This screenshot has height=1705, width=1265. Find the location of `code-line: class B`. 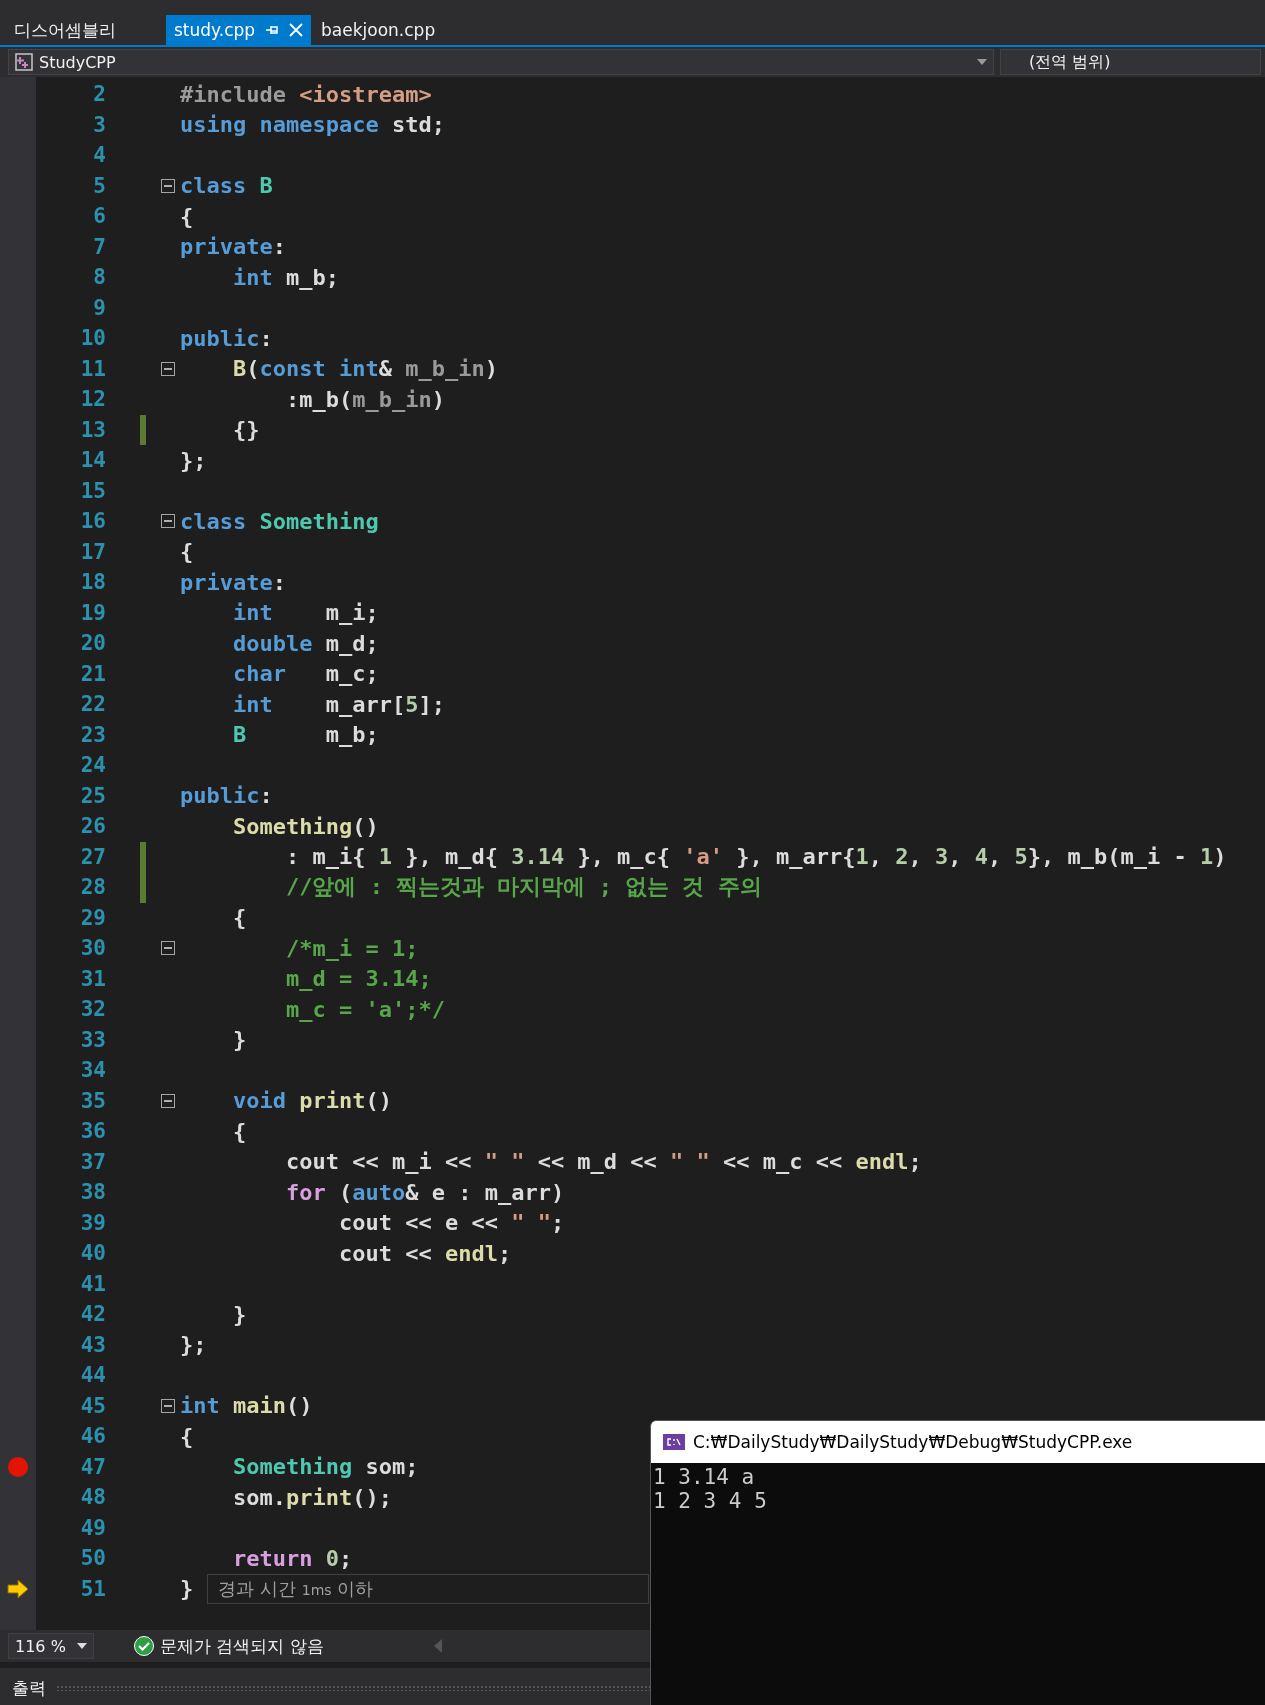

code-line: class B is located at coordinates (226, 186).